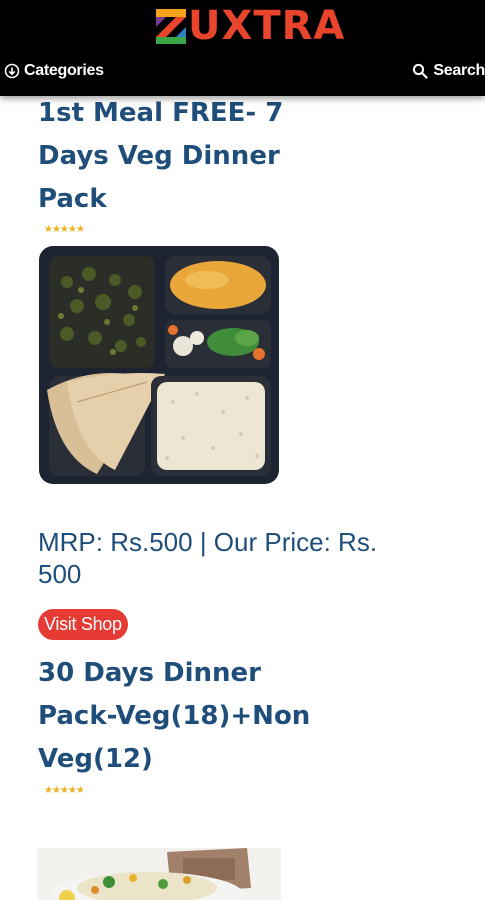 The width and height of the screenshot is (485, 900). What do you see at coordinates (12, 71) in the screenshot?
I see `chevron-circle-down-icon` at bounding box center [12, 71].